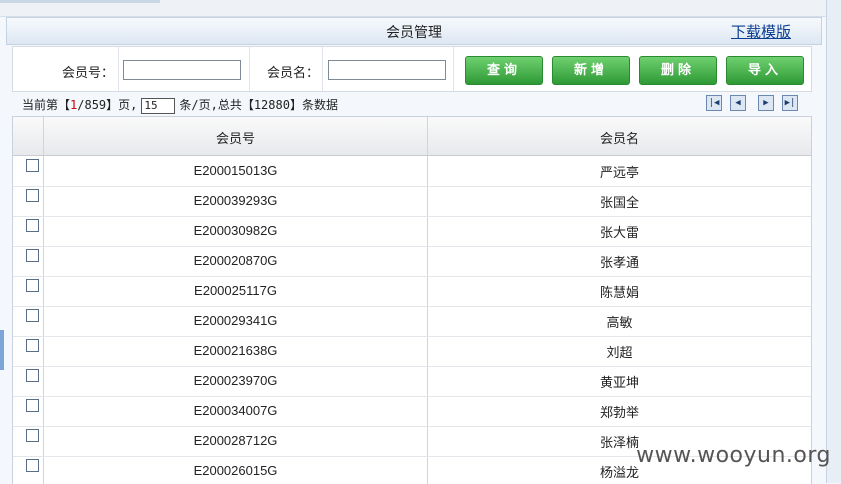 The width and height of the screenshot is (841, 484). Describe the element at coordinates (107, 105) in the screenshot. I see `total-pages: /859】页,` at that location.